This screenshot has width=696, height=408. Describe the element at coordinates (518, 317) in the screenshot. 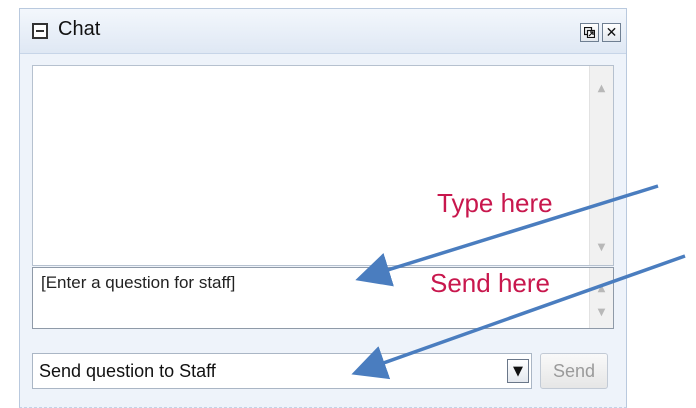

I see `arrow-to-recipient-select` at that location.